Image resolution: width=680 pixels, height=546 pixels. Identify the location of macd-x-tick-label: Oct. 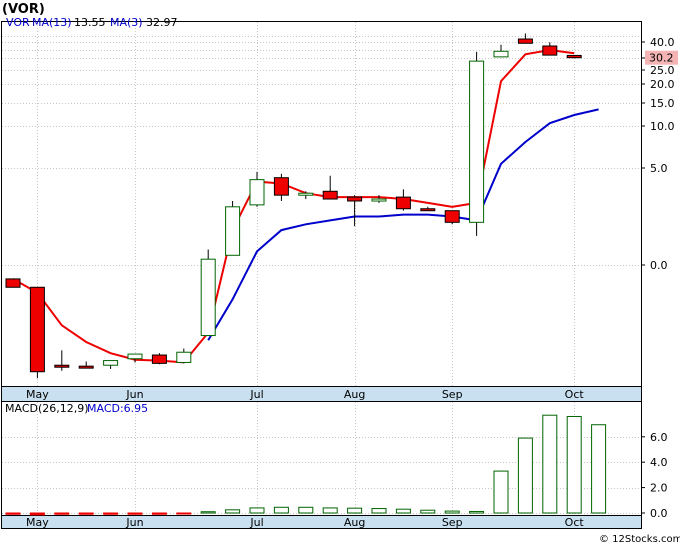
(575, 522).